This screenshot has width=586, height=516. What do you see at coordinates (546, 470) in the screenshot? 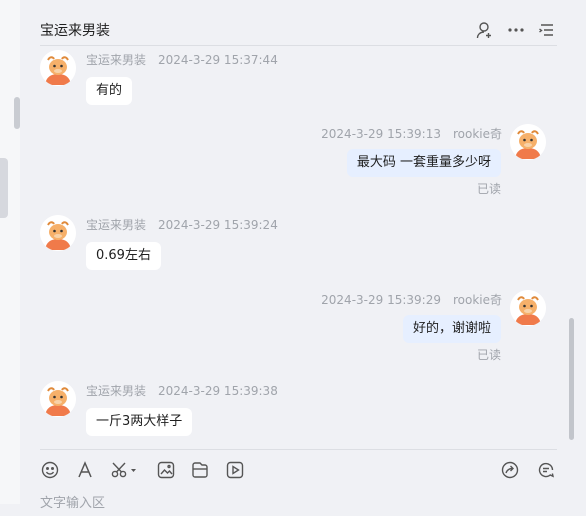
I see `quick-reply-icon` at bounding box center [546, 470].